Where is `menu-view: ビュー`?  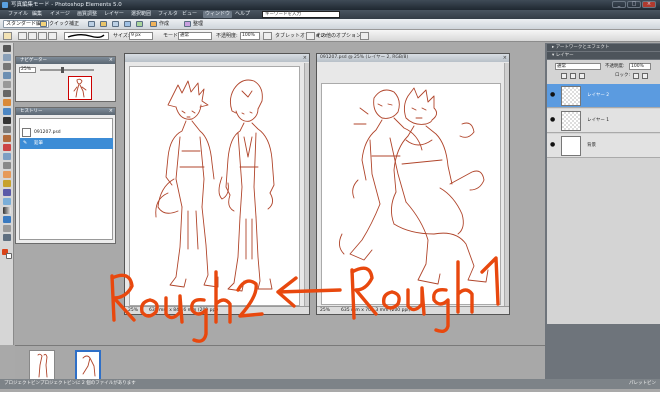 menu-view: ビュー is located at coordinates (189, 14).